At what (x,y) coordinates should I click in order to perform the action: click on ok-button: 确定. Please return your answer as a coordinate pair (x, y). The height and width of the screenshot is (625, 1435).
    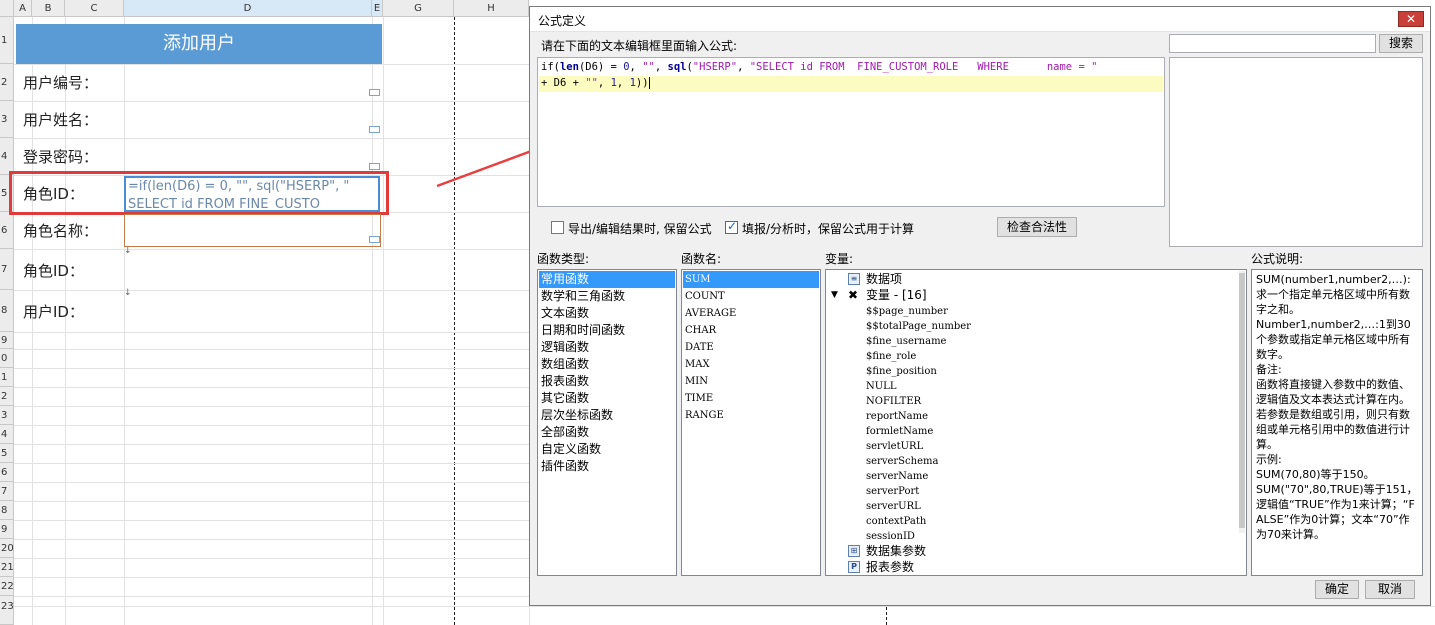
    Looking at the image, I should click on (1337, 589).